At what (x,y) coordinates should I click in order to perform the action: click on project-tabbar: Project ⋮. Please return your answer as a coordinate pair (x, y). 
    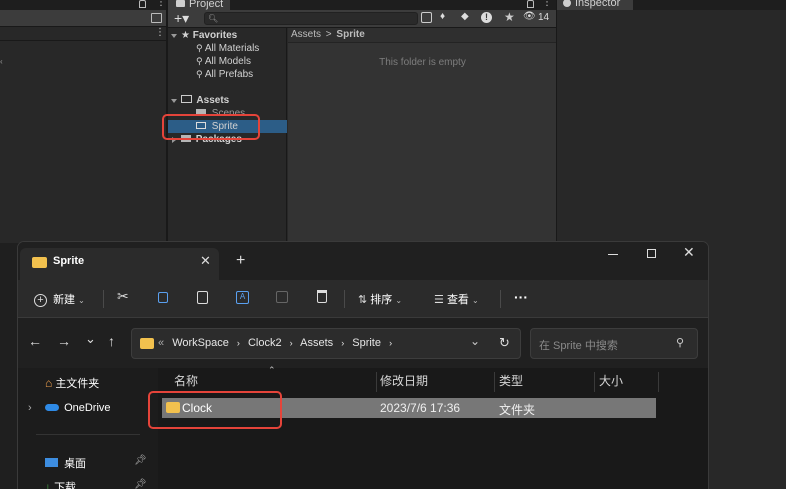
    Looking at the image, I should click on (362, 5).